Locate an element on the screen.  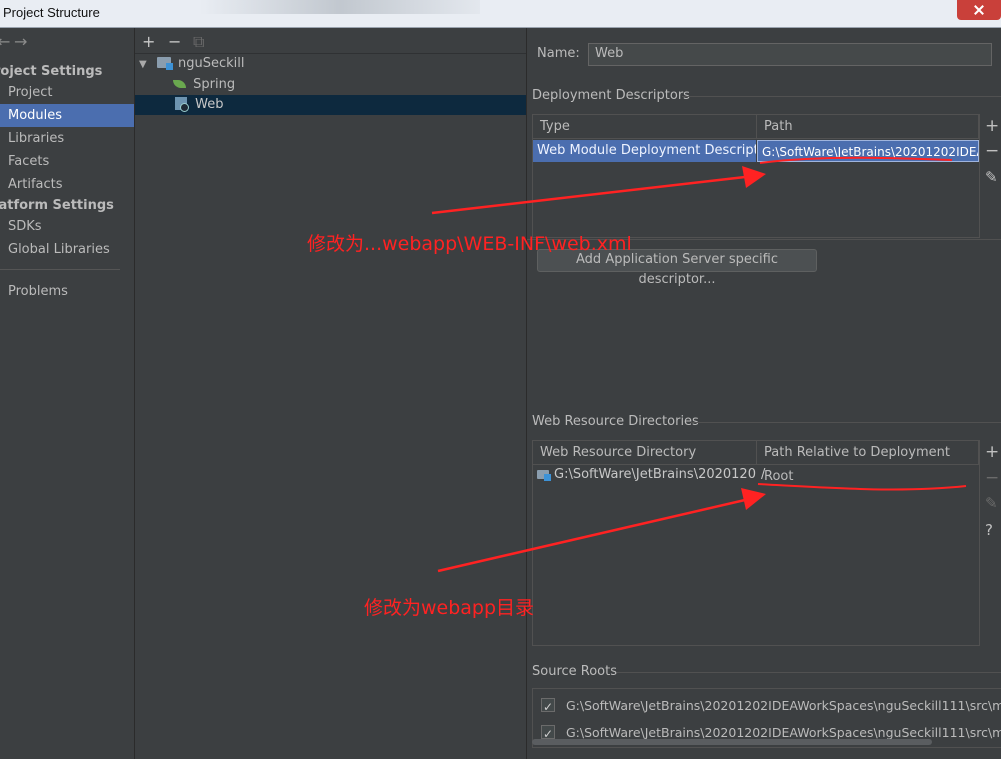
tree-node-spring: Spring is located at coordinates (204, 85).